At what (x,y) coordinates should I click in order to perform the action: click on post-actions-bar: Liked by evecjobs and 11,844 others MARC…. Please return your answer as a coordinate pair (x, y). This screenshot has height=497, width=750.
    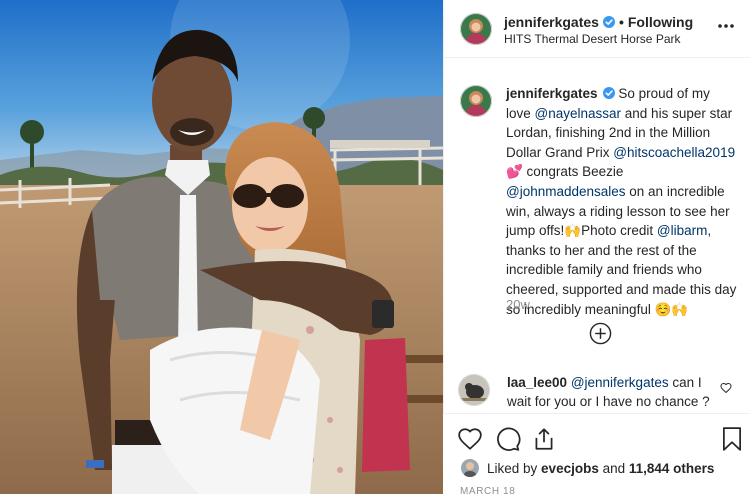
    Looking at the image, I should click on (596, 455).